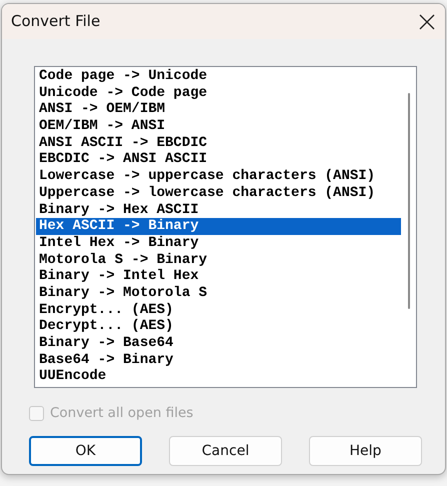  I want to click on list-item: Binary -> Hex ASCII, so click(218, 210).